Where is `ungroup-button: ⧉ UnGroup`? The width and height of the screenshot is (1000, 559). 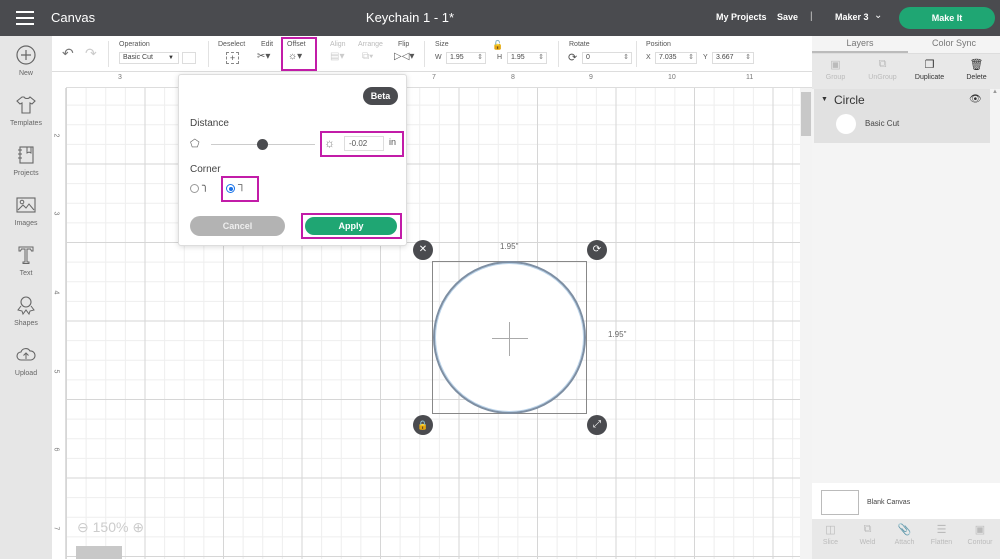
ungroup-button: ⧉ UnGroup is located at coordinates (882, 69).